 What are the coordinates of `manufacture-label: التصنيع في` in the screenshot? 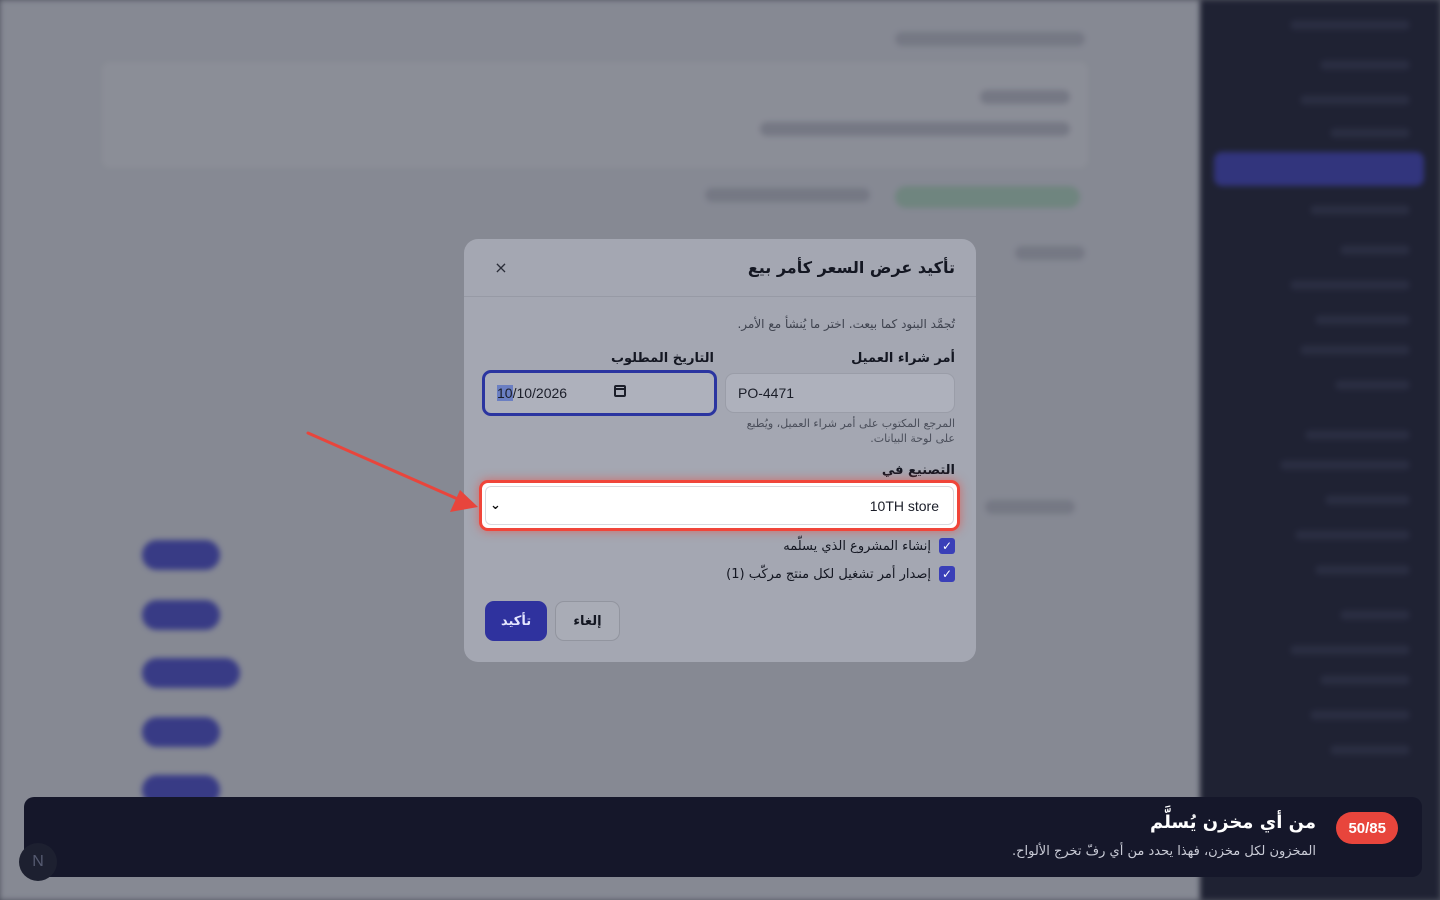 It's located at (918, 470).